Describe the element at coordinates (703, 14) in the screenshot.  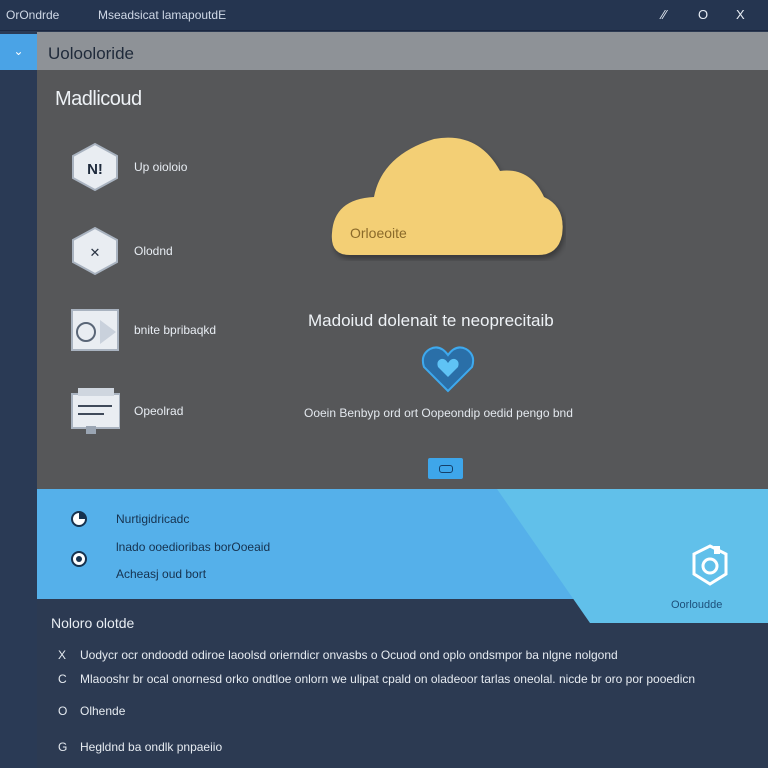
I see `maximize-button: O` at that location.